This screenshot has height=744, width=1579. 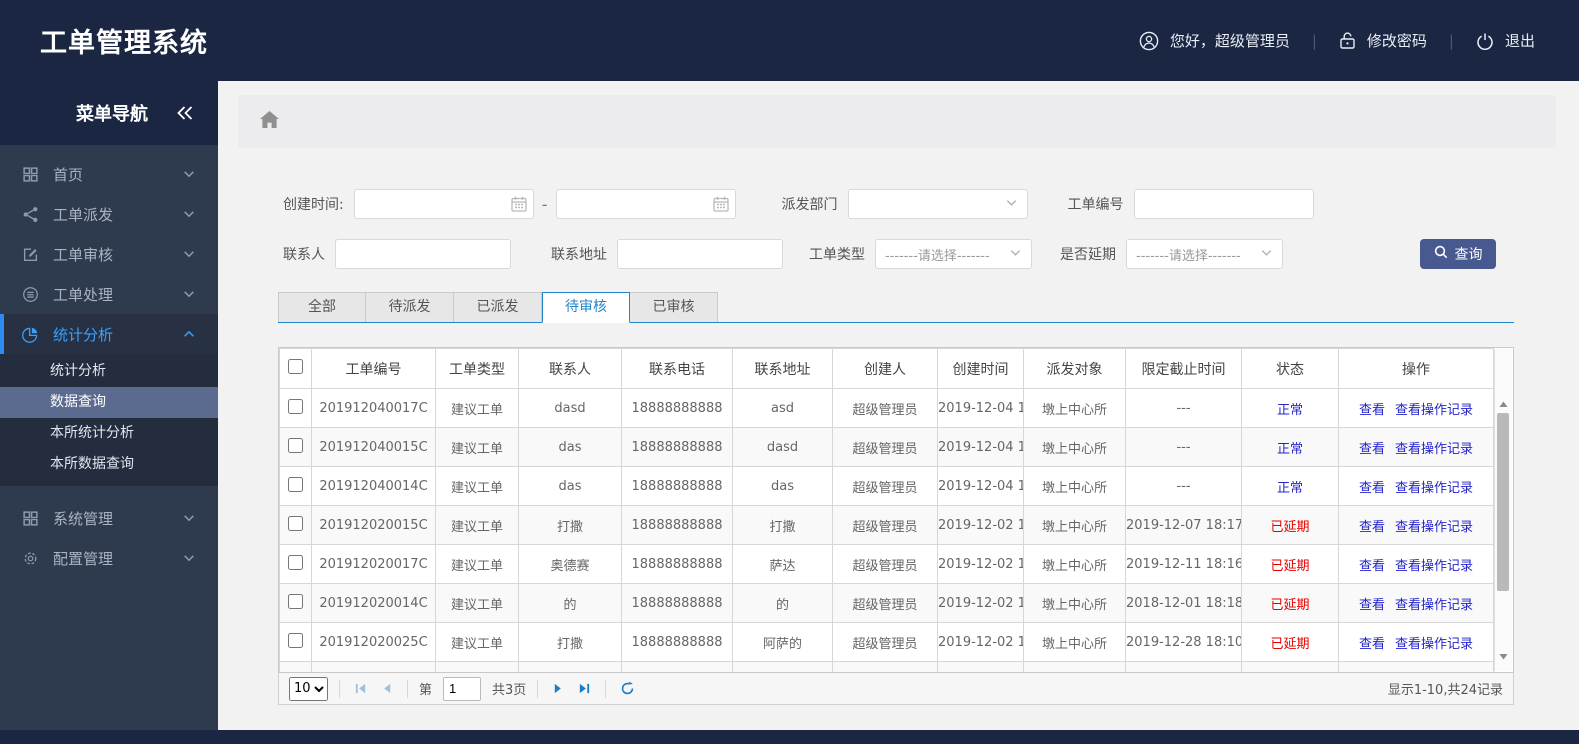 What do you see at coordinates (782, 368) in the screenshot?
I see `column-header: 联系地址` at bounding box center [782, 368].